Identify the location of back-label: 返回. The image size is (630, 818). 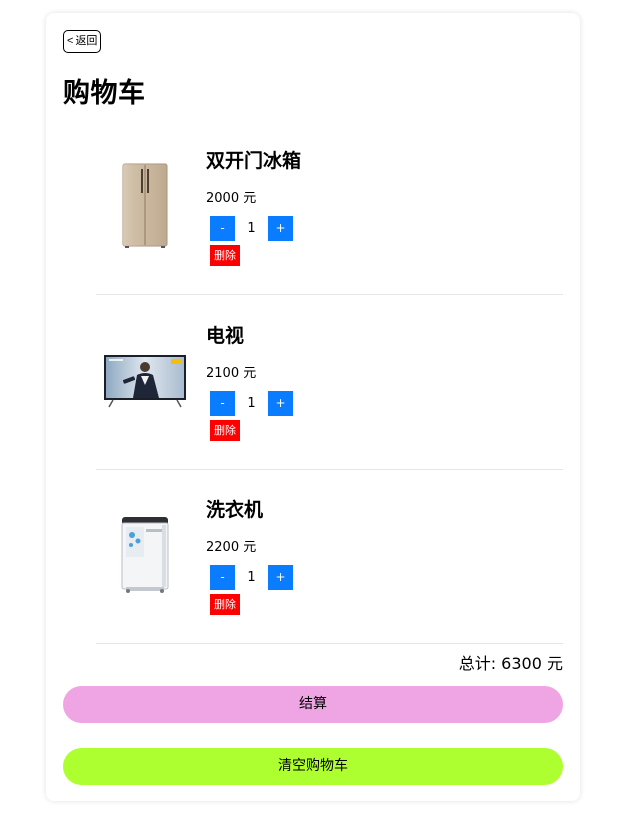
(86, 41).